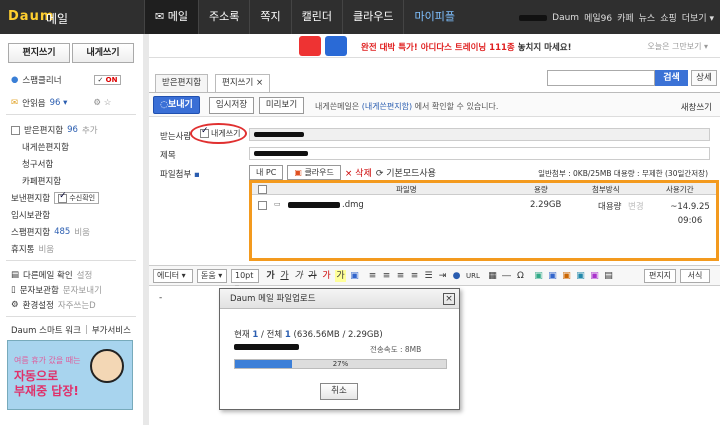 Image resolution: width=720 pixels, height=425 pixels. What do you see at coordinates (566, 276) in the screenshot?
I see `map-icon: ▣` at bounding box center [566, 276].